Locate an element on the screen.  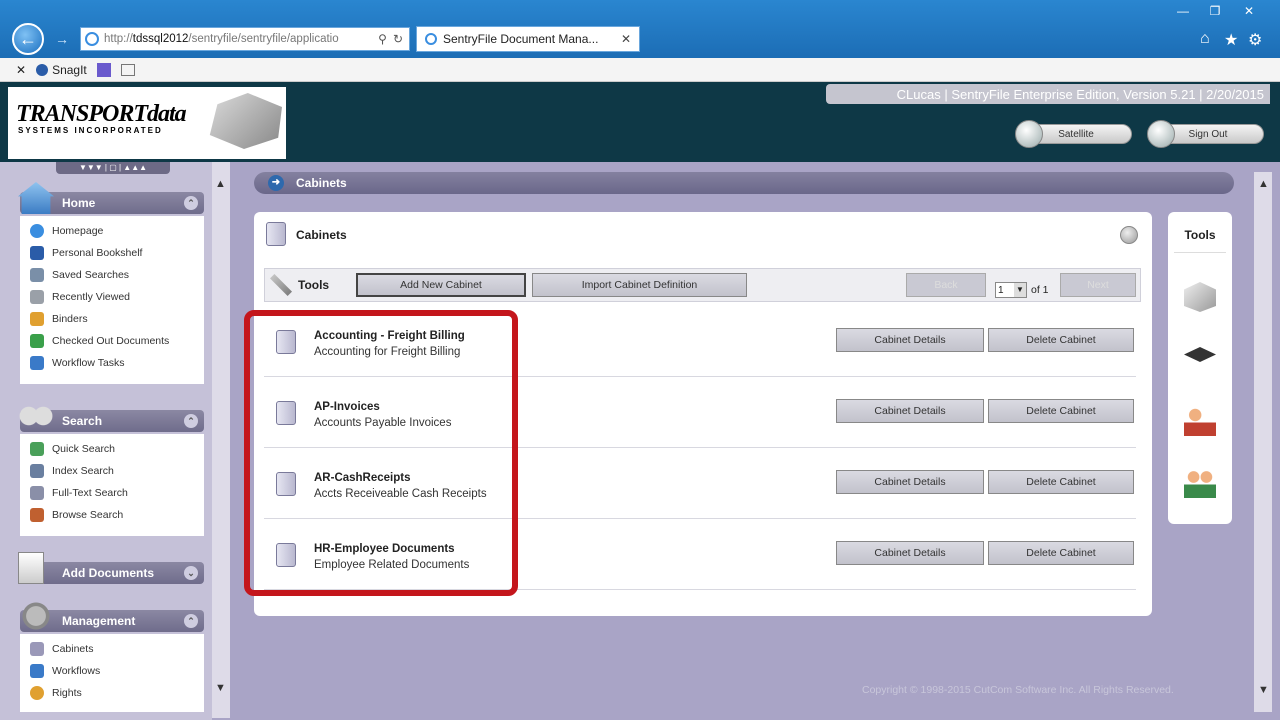
back-arrow-icon: ← is located at coordinates (28, 39).